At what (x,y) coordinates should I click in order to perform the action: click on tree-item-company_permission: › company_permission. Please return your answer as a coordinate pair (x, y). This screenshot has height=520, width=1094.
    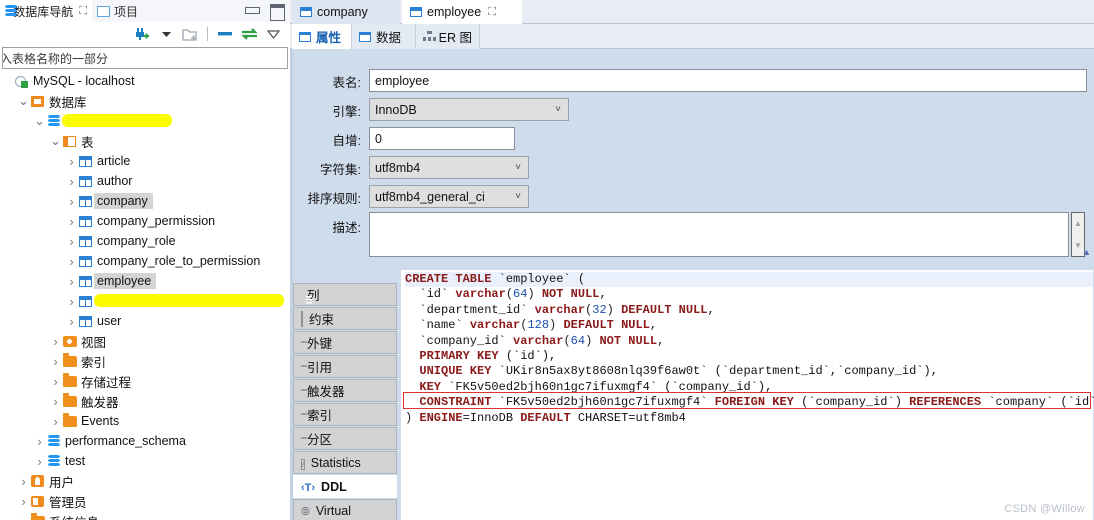
    Looking at the image, I should click on (145, 221).